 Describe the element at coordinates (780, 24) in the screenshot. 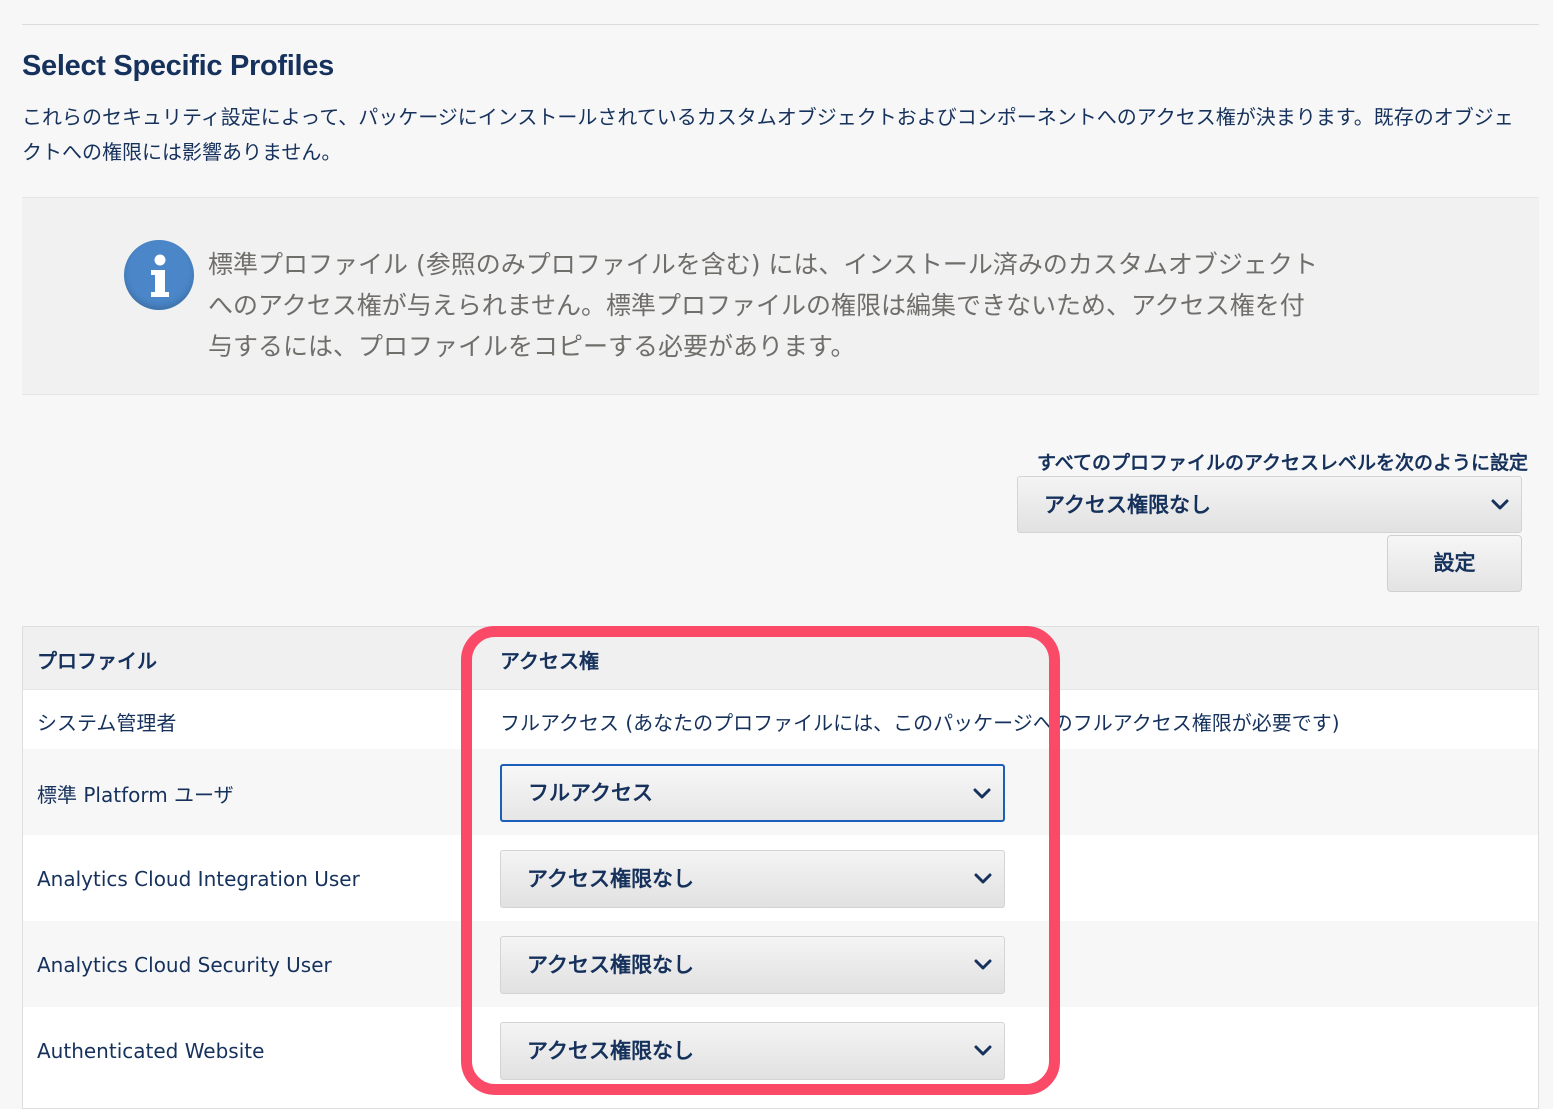

I see `top-divider` at that location.